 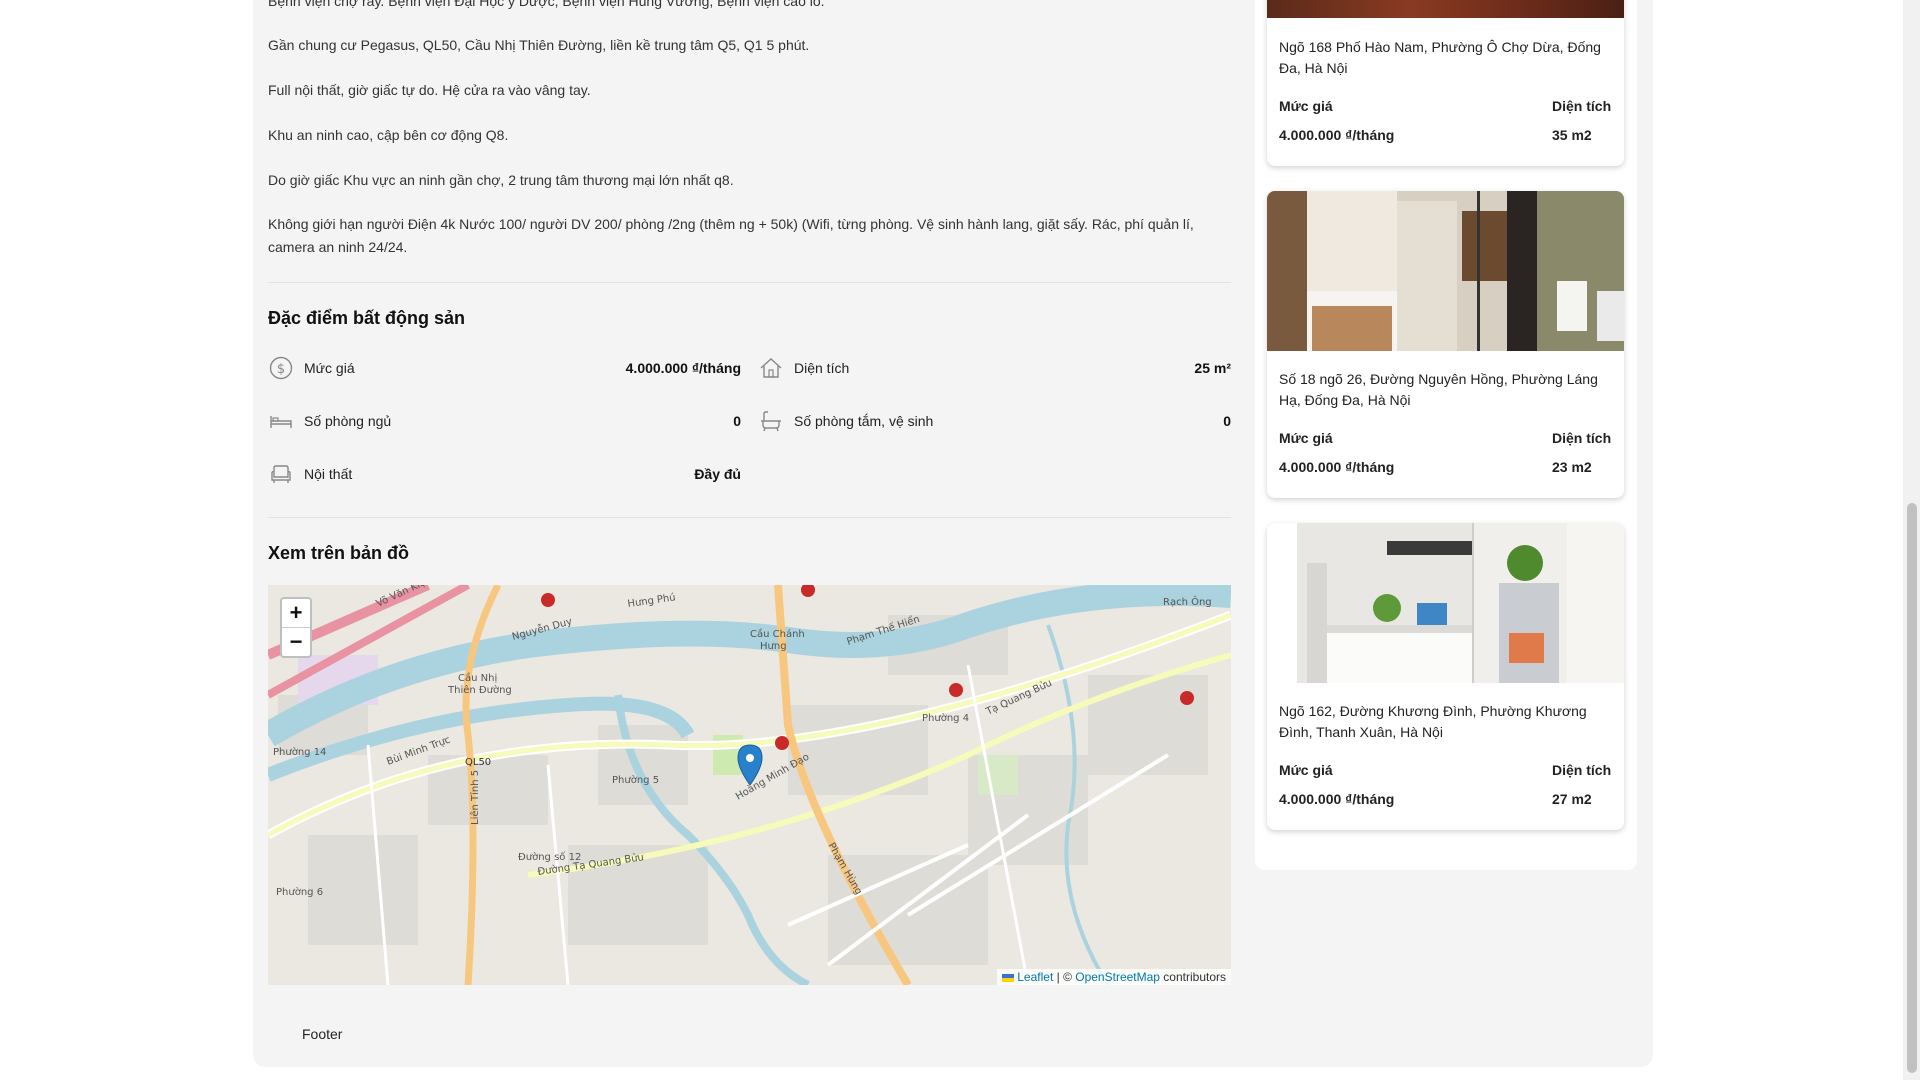 What do you see at coordinates (296, 613) in the screenshot?
I see `zoom-in-button: +` at bounding box center [296, 613].